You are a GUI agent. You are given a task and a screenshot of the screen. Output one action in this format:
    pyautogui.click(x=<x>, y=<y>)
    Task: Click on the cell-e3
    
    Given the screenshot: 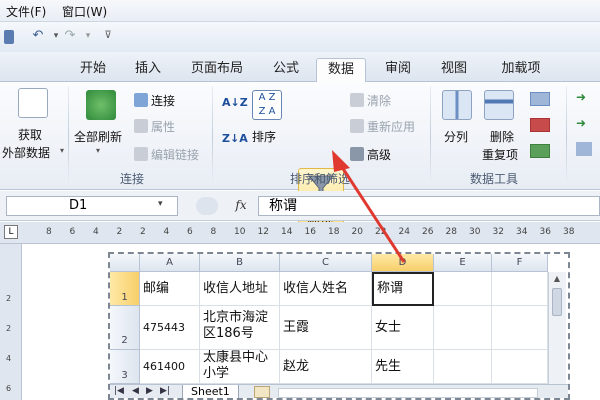 What is the action you would take?
    pyautogui.click(x=463, y=367)
    